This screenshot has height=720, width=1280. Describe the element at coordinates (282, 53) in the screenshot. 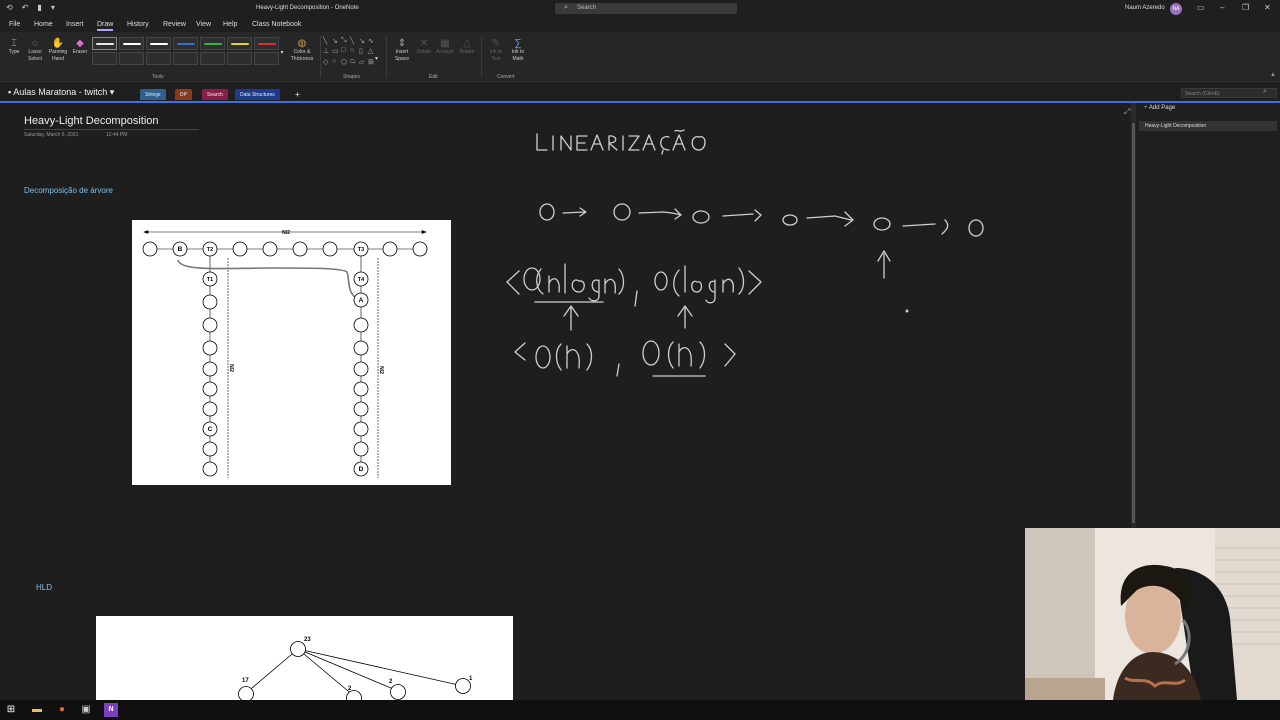

I see `pen-gallery-more-icon: ▾` at that location.